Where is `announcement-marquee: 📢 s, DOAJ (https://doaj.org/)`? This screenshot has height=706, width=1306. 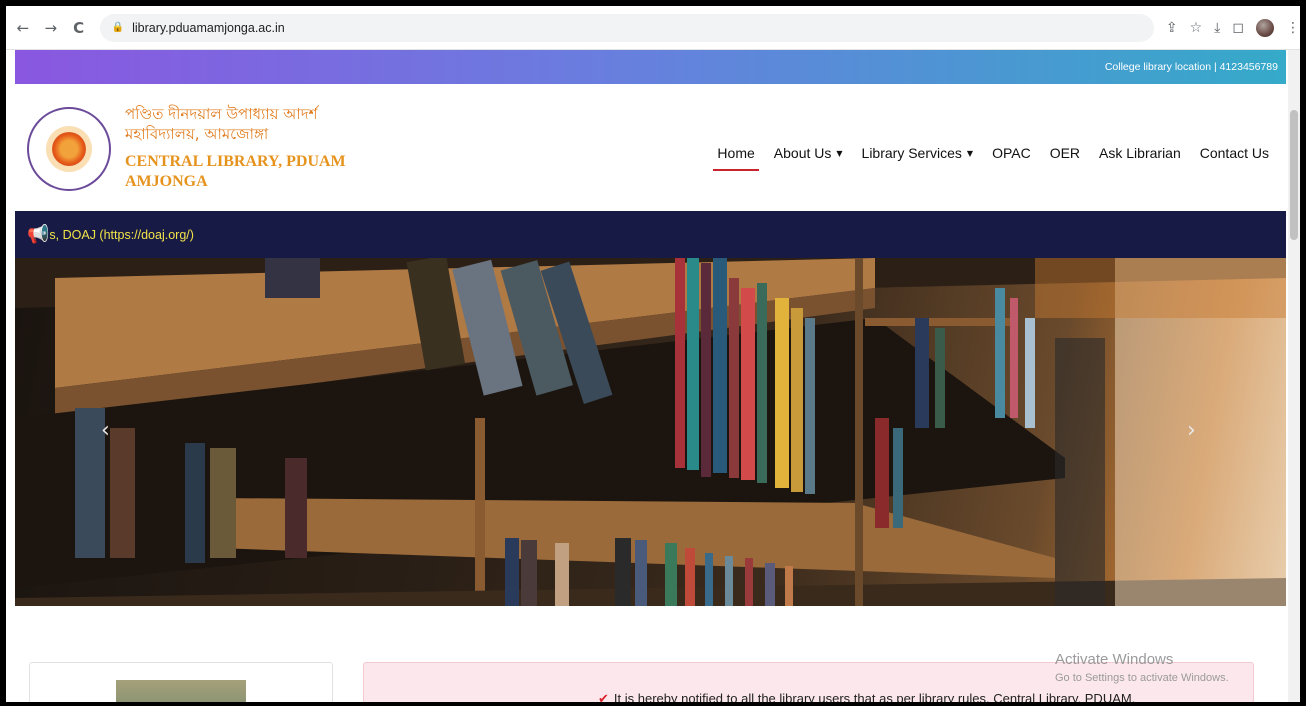
announcement-marquee: 📢 s, DOAJ (https://doaj.org/) is located at coordinates (650, 234).